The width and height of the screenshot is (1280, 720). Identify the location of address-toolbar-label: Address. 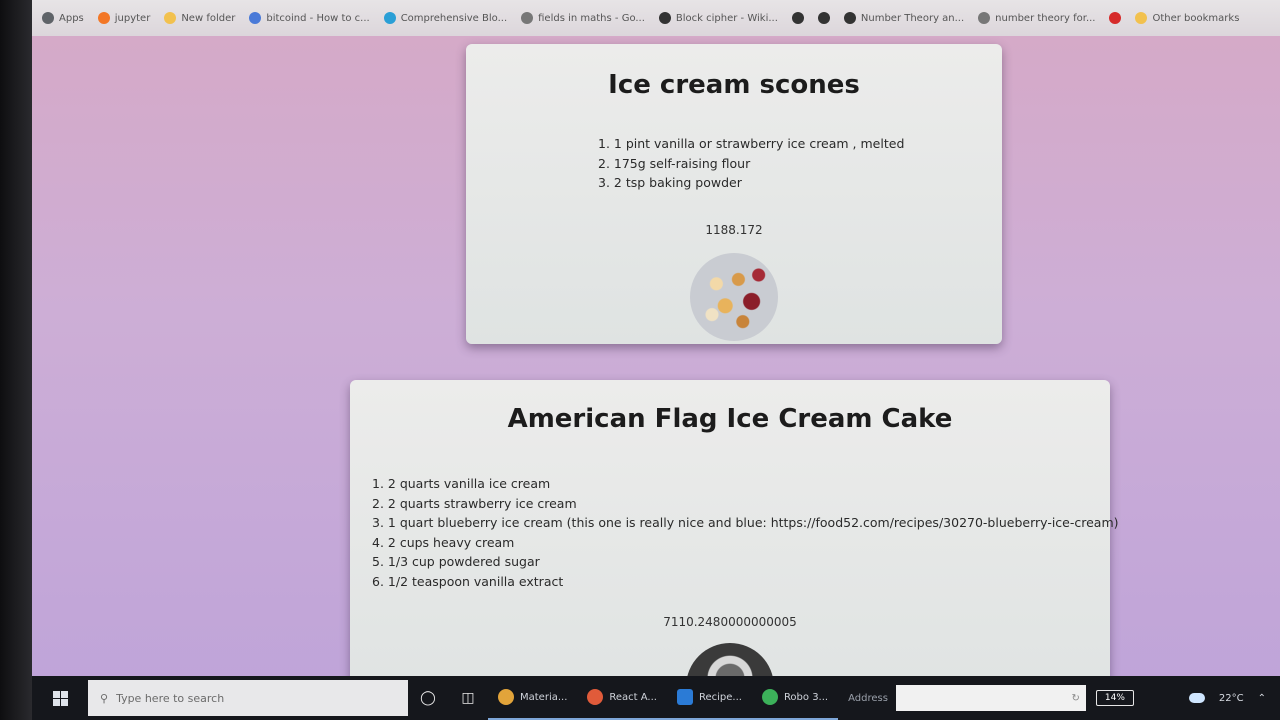
(868, 698).